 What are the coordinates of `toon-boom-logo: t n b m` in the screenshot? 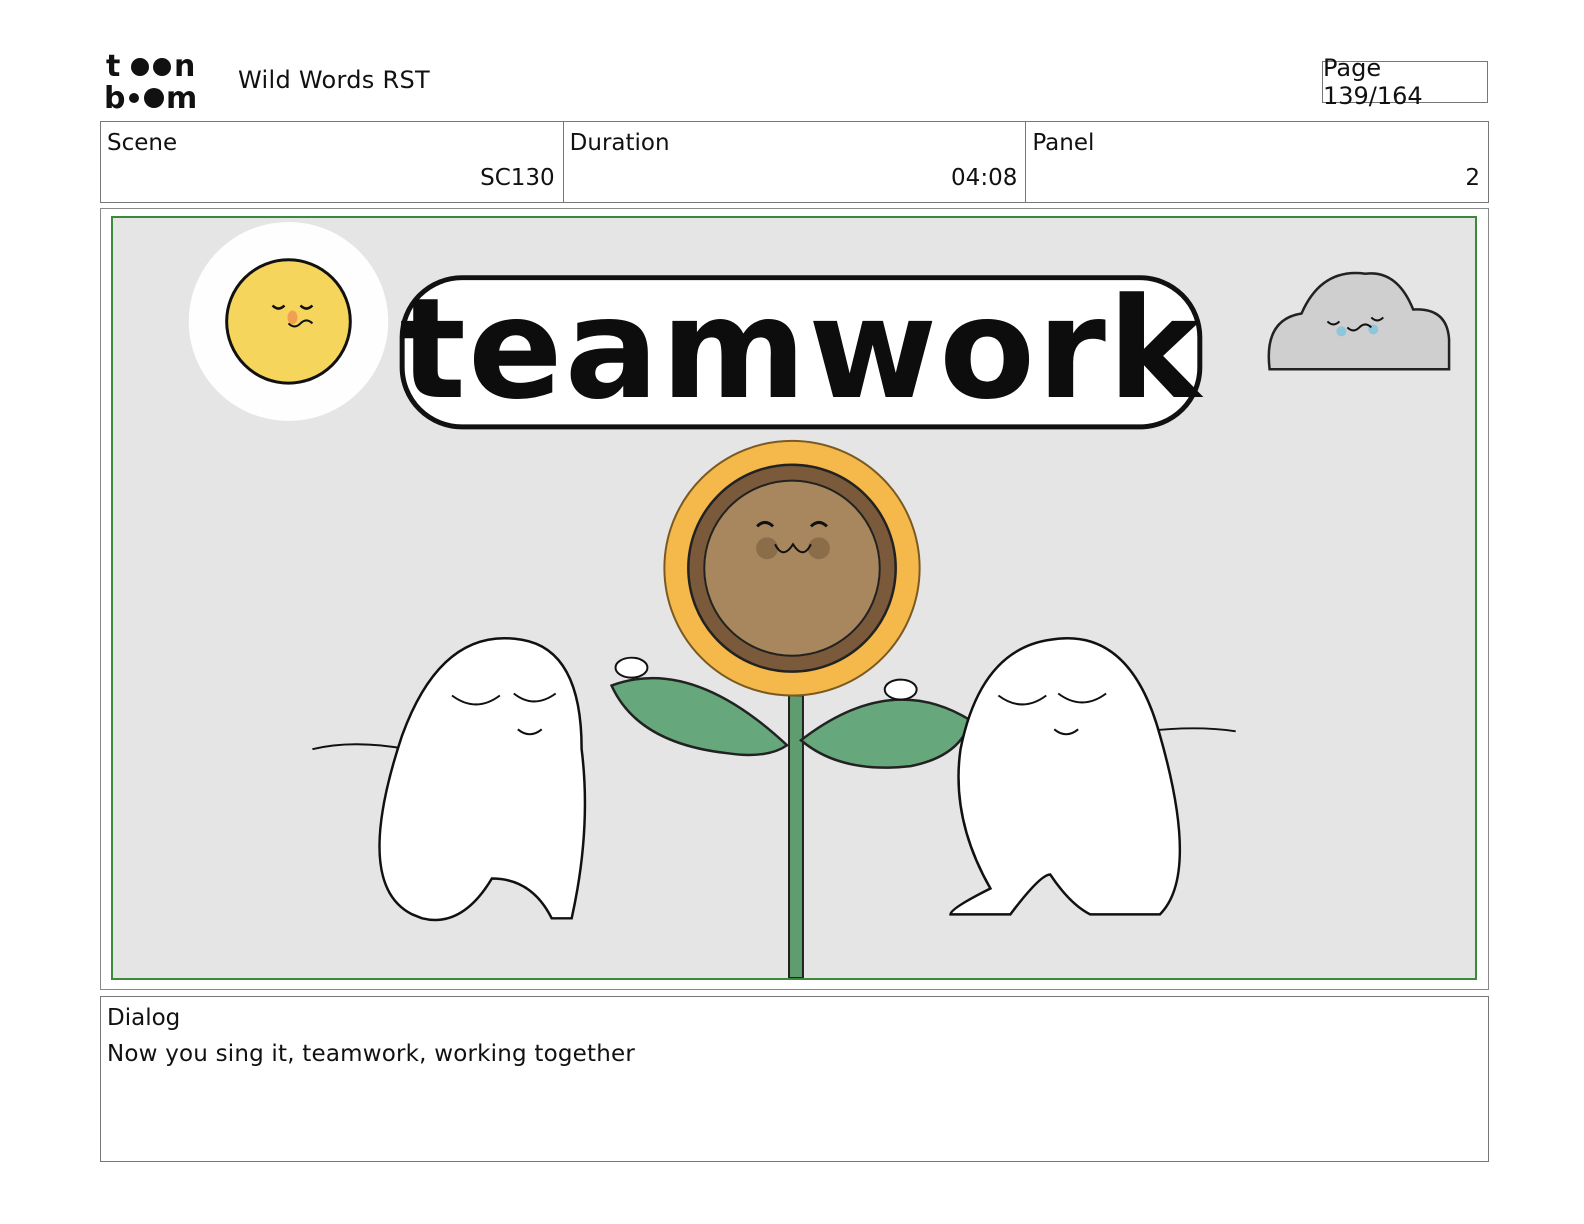 It's located at (160, 81).